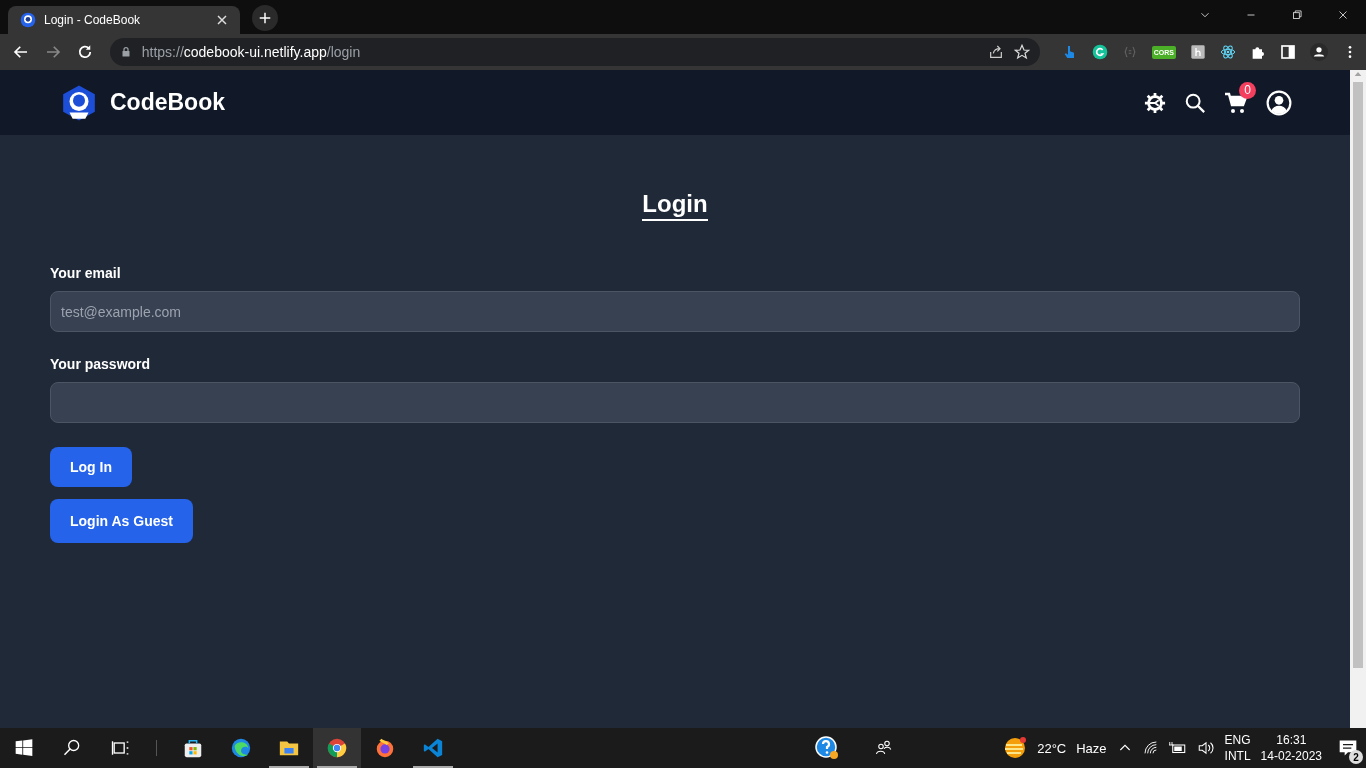 This screenshot has width=1366, height=768. I want to click on people-icon, so click(884, 748).